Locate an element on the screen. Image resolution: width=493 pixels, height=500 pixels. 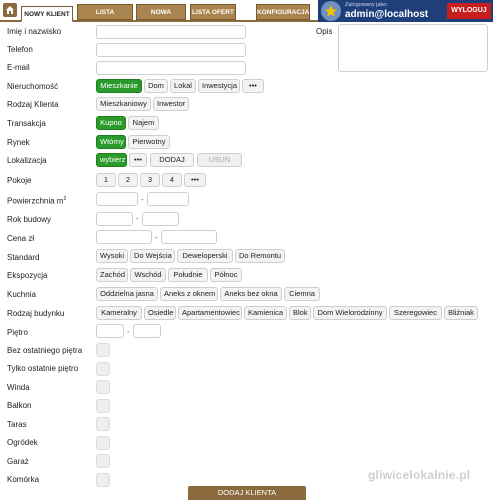
winda-checkbox is located at coordinates (103, 387).